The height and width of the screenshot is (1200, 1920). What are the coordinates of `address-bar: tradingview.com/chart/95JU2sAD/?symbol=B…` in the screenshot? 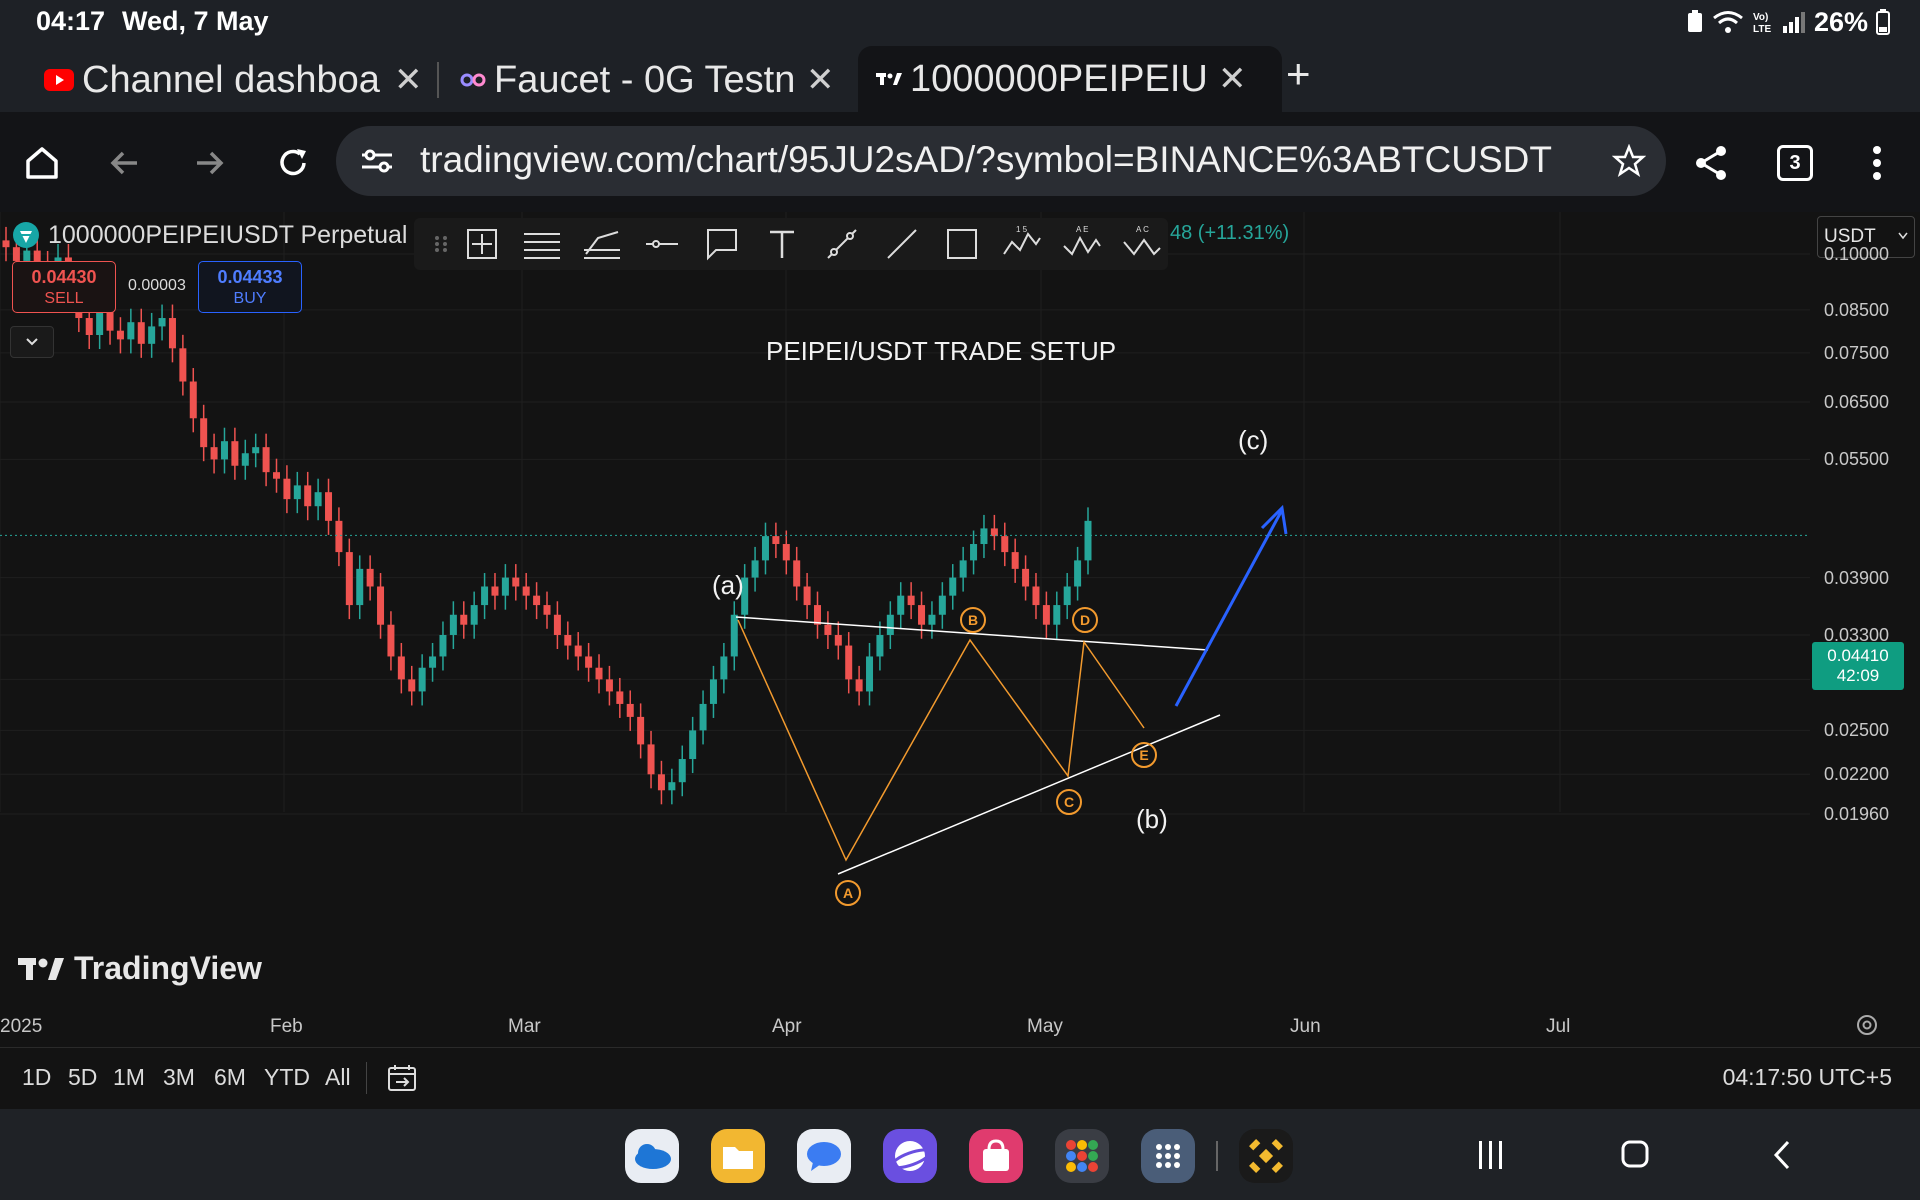 It's located at (1001, 161).